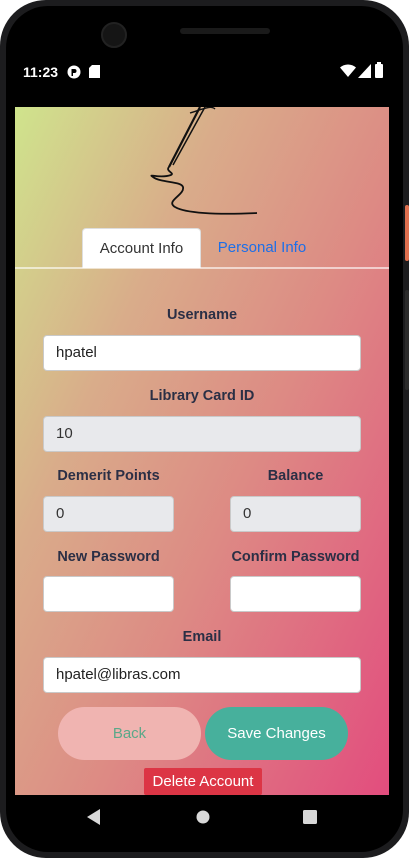 This screenshot has width=409, height=858. I want to click on navigation-bar, so click(202, 817).